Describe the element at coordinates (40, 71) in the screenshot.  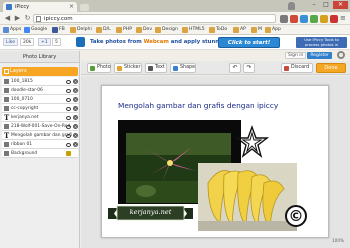
I see `layers-header: Layers` at that location.